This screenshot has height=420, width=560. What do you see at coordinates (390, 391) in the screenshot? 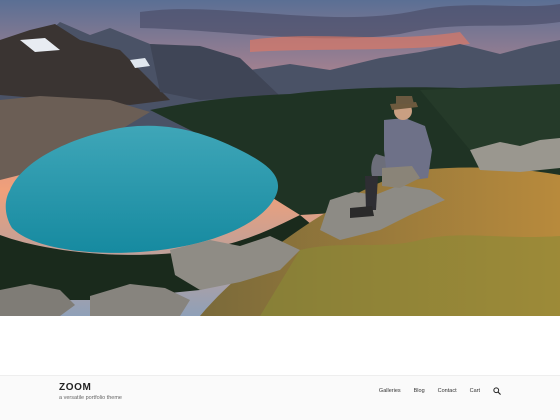
I see `nav-item-galleries: Galleries` at bounding box center [390, 391].